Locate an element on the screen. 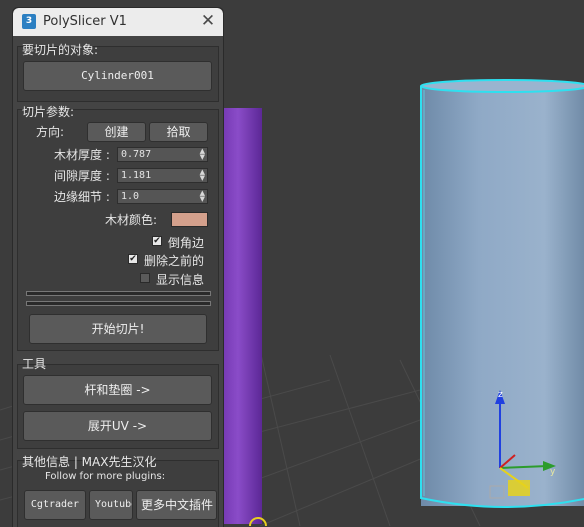 The image size is (584, 527). params-section-label: 切片参数: is located at coordinates (48, 112).